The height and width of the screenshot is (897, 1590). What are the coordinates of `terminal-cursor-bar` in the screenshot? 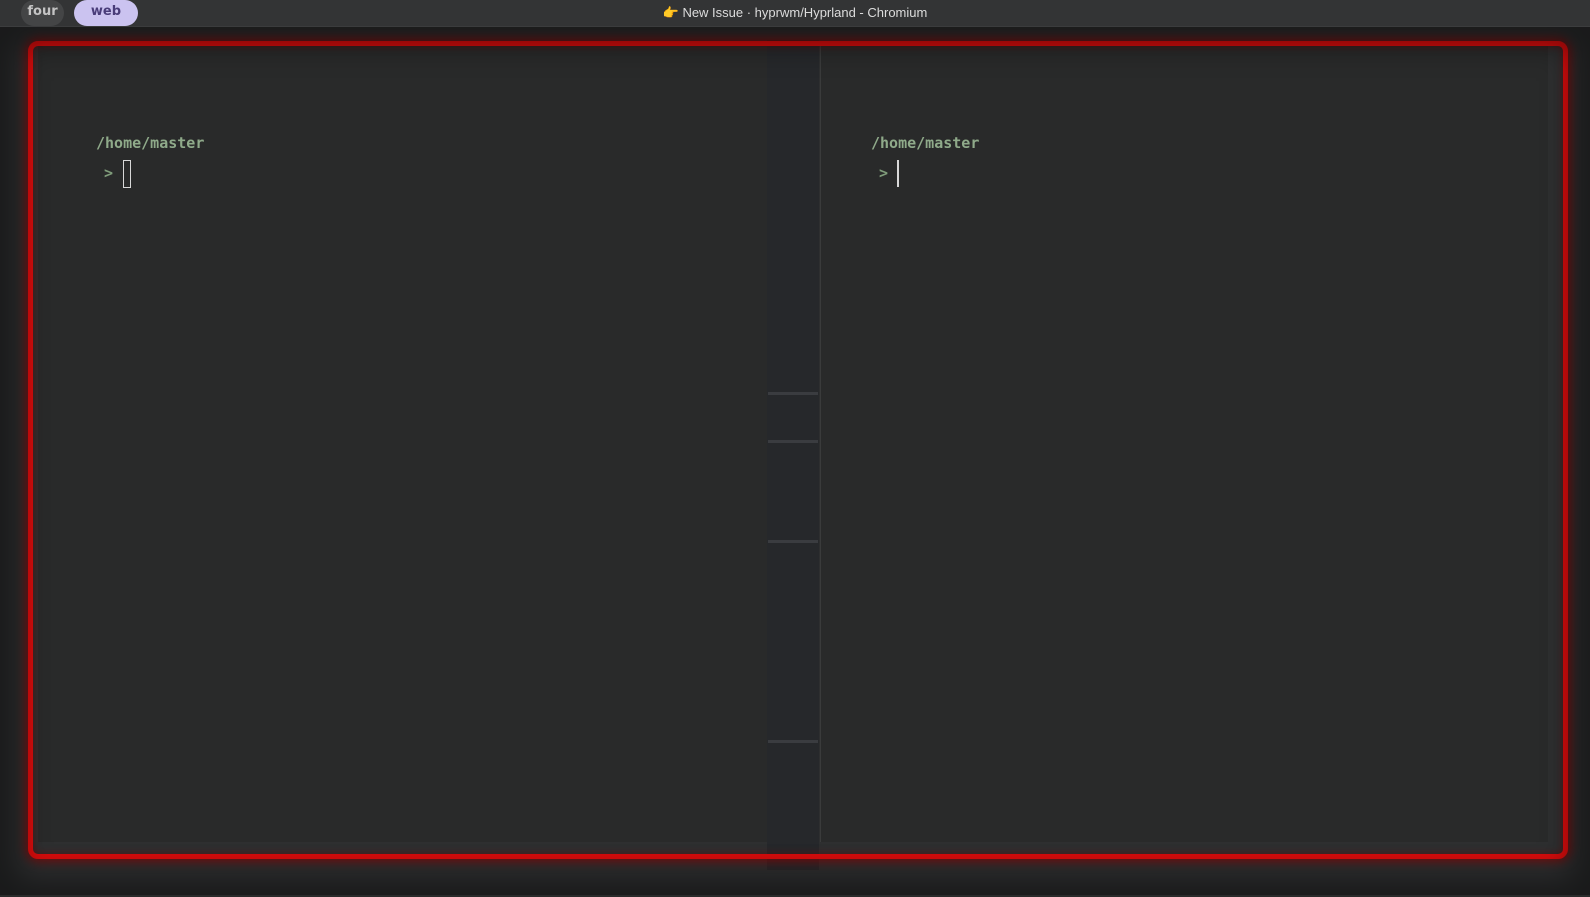 It's located at (898, 173).